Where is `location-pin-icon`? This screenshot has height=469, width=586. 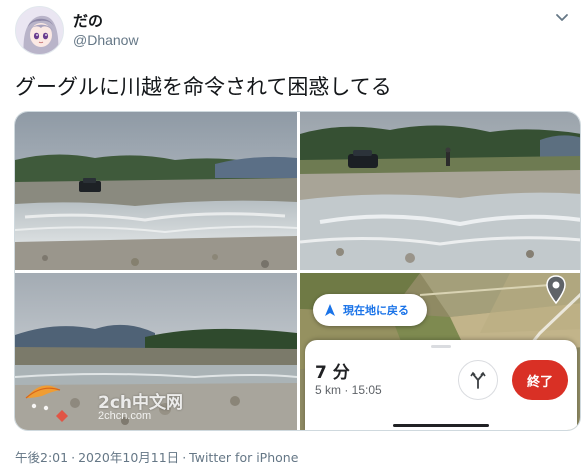 location-pin-icon is located at coordinates (556, 290).